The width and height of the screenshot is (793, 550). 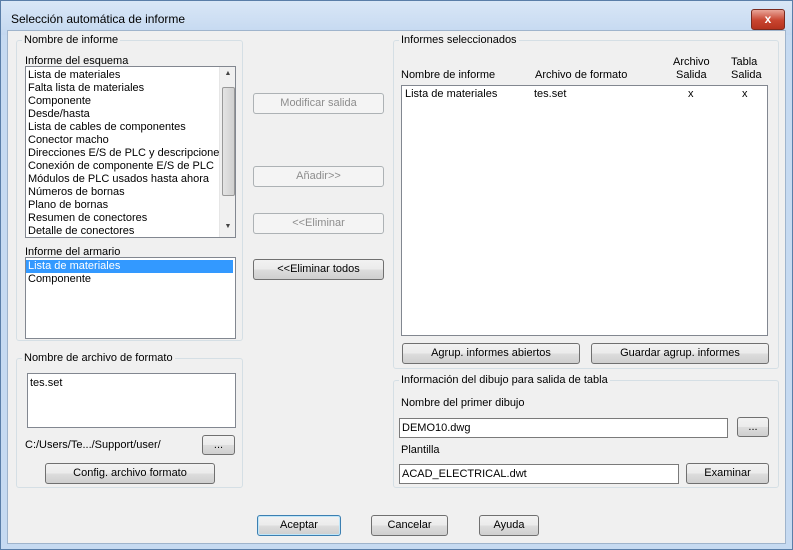 What do you see at coordinates (87, 218) in the screenshot?
I see `list-item: Resumen de conectores` at bounding box center [87, 218].